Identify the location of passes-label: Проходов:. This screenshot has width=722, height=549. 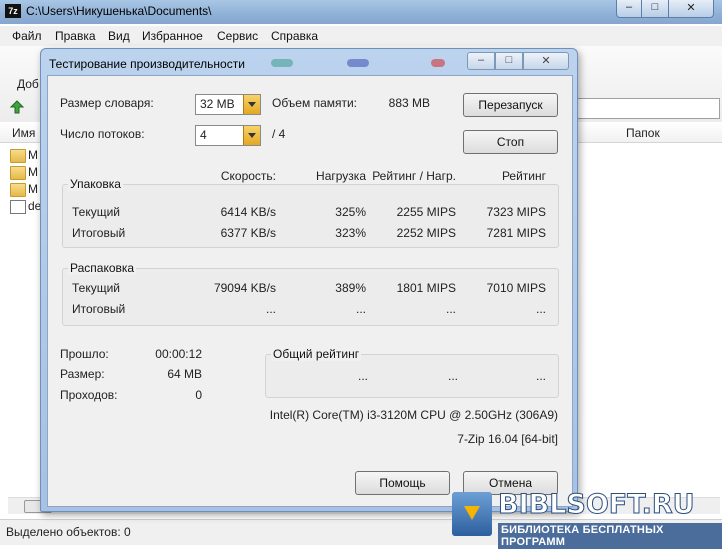
(89, 395).